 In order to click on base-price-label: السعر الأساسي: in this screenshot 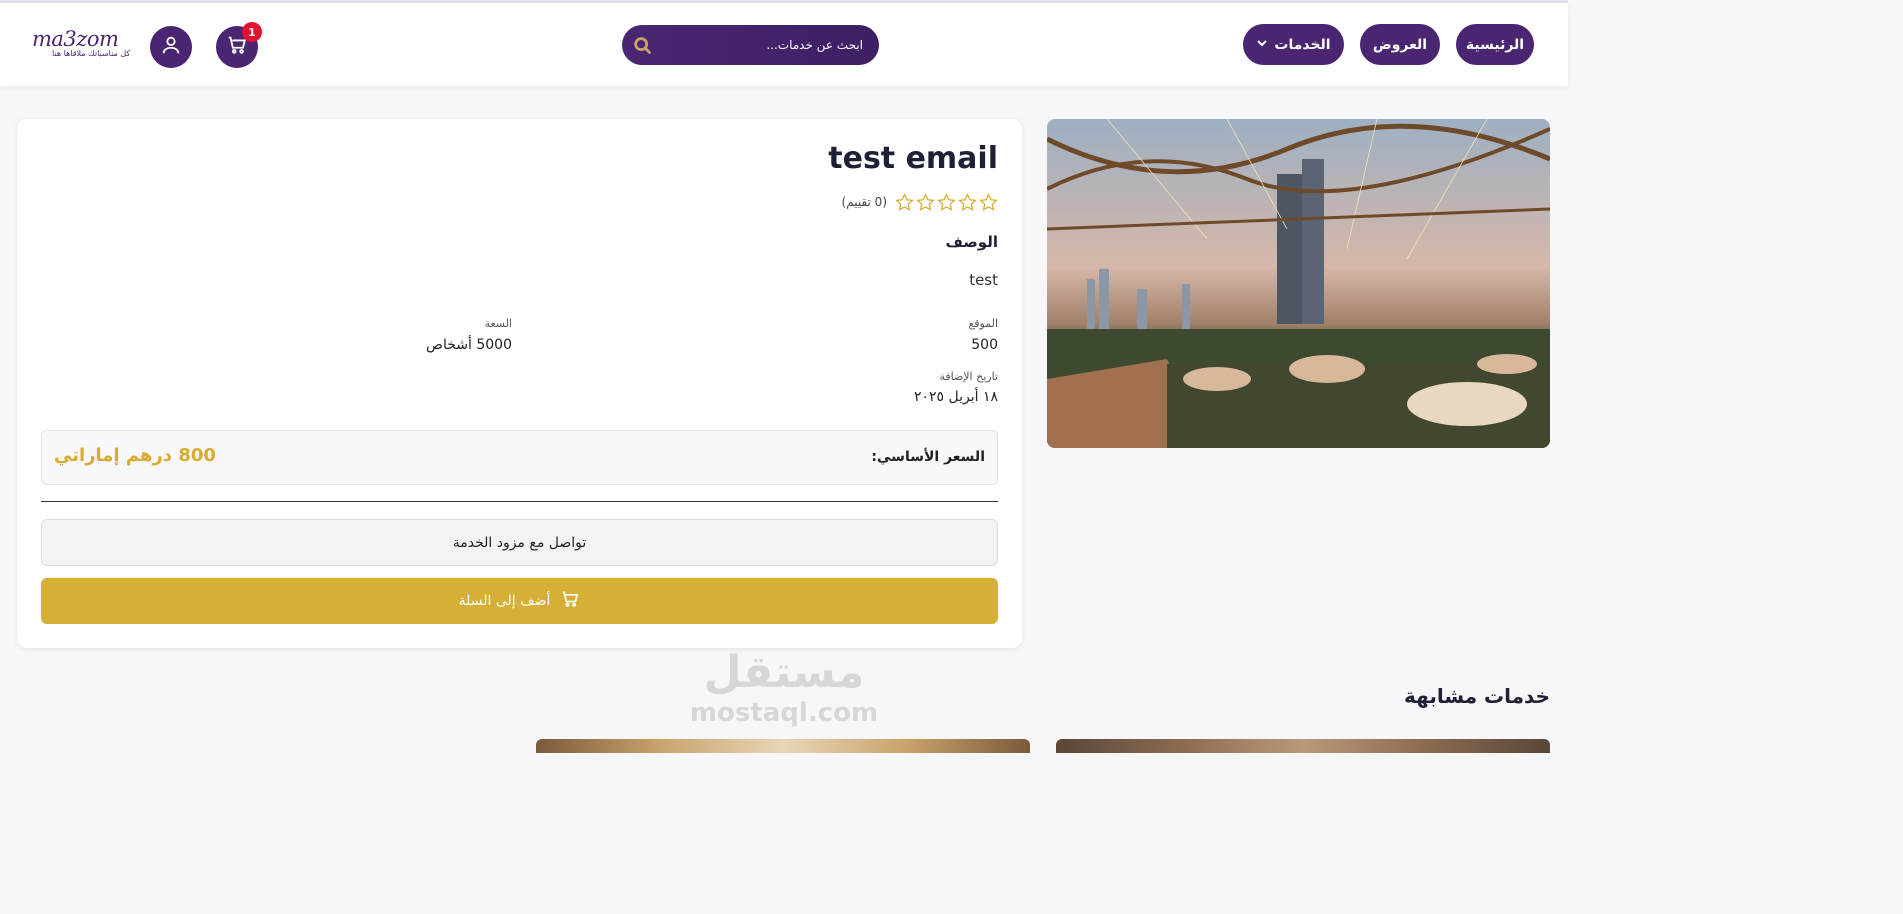, I will do `click(928, 457)`.